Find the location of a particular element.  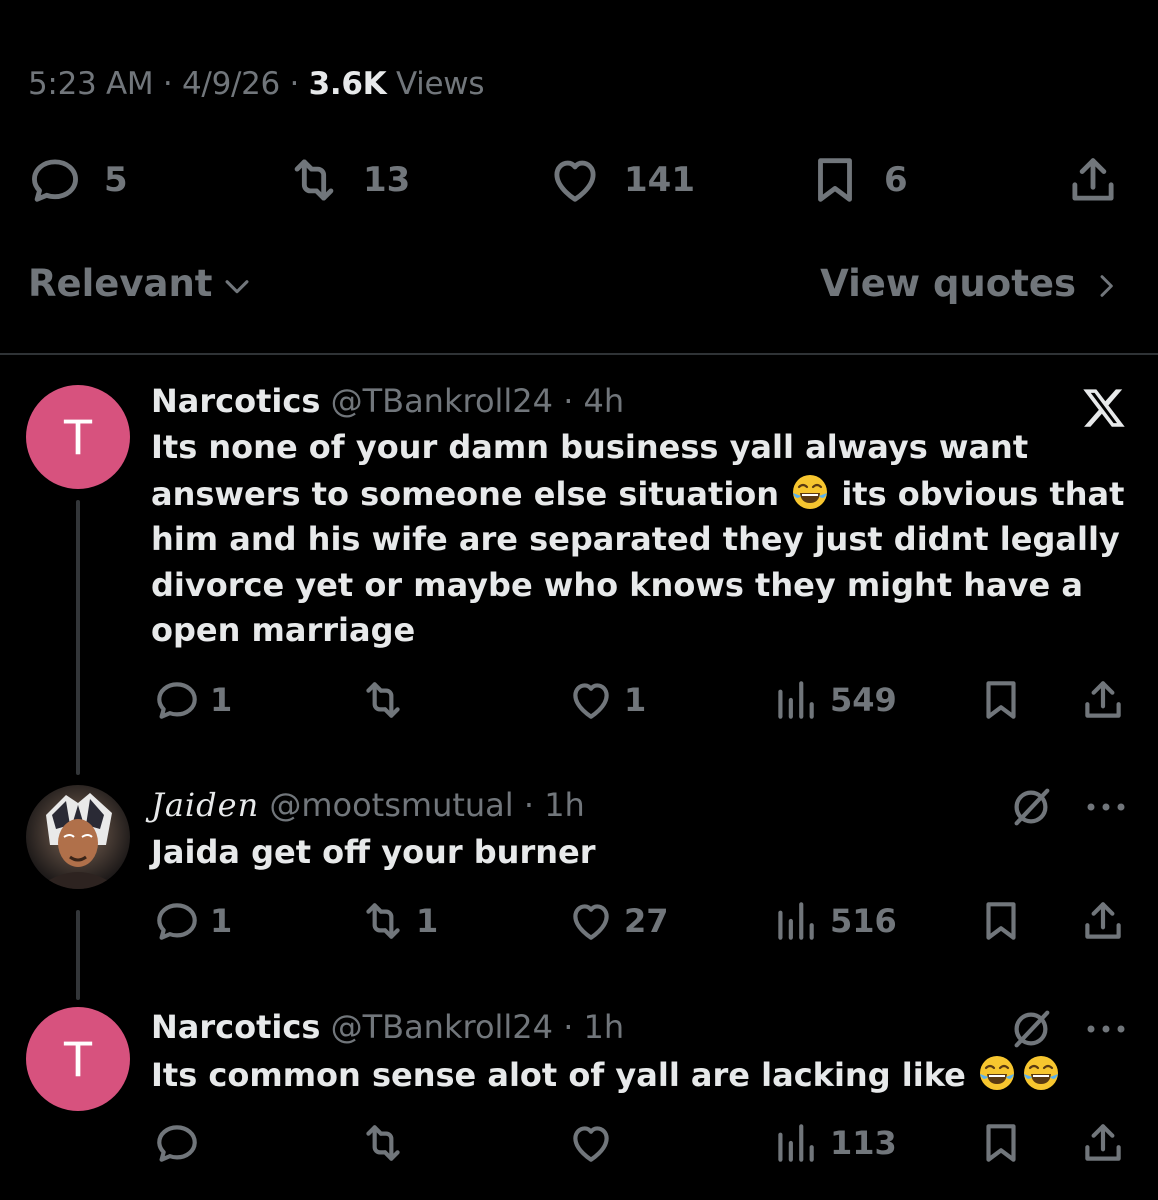

view-quotes-link: View quotes is located at coordinates (971, 283).